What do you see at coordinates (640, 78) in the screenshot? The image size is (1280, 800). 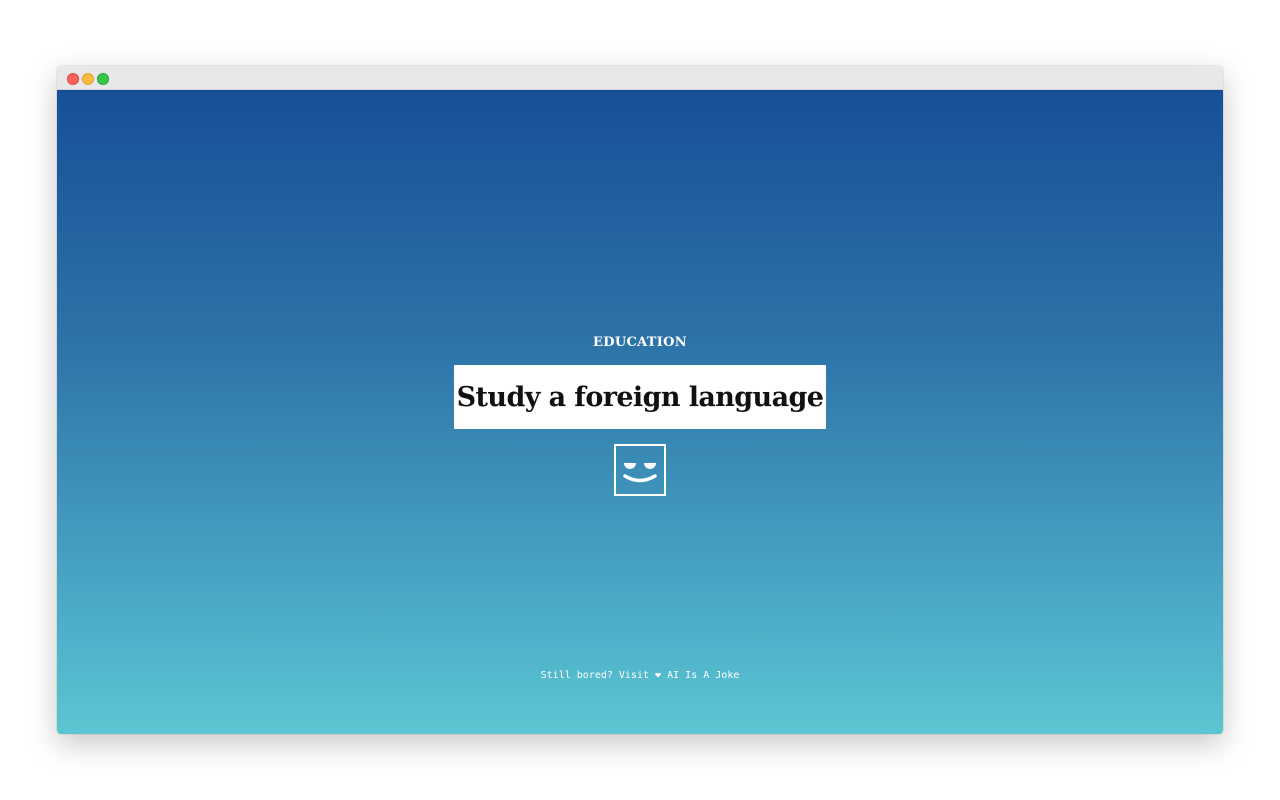 I see `window-titlebar` at bounding box center [640, 78].